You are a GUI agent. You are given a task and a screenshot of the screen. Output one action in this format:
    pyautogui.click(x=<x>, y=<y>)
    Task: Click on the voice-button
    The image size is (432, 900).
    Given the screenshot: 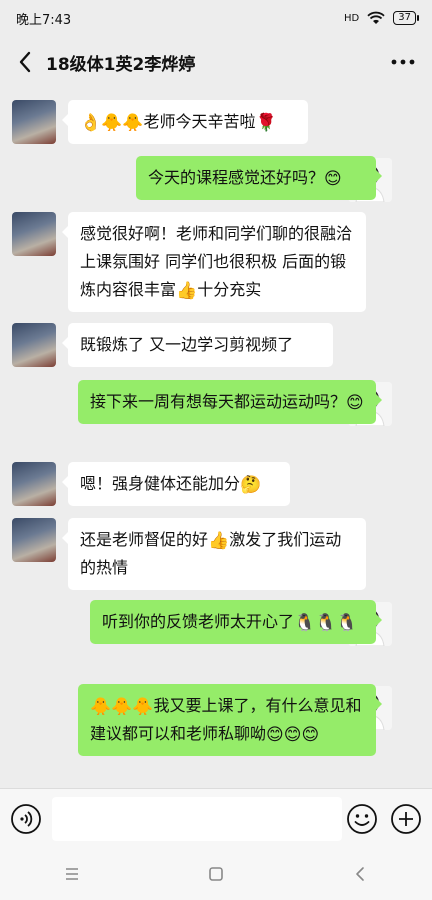 What is the action you would take?
    pyautogui.click(x=26, y=819)
    